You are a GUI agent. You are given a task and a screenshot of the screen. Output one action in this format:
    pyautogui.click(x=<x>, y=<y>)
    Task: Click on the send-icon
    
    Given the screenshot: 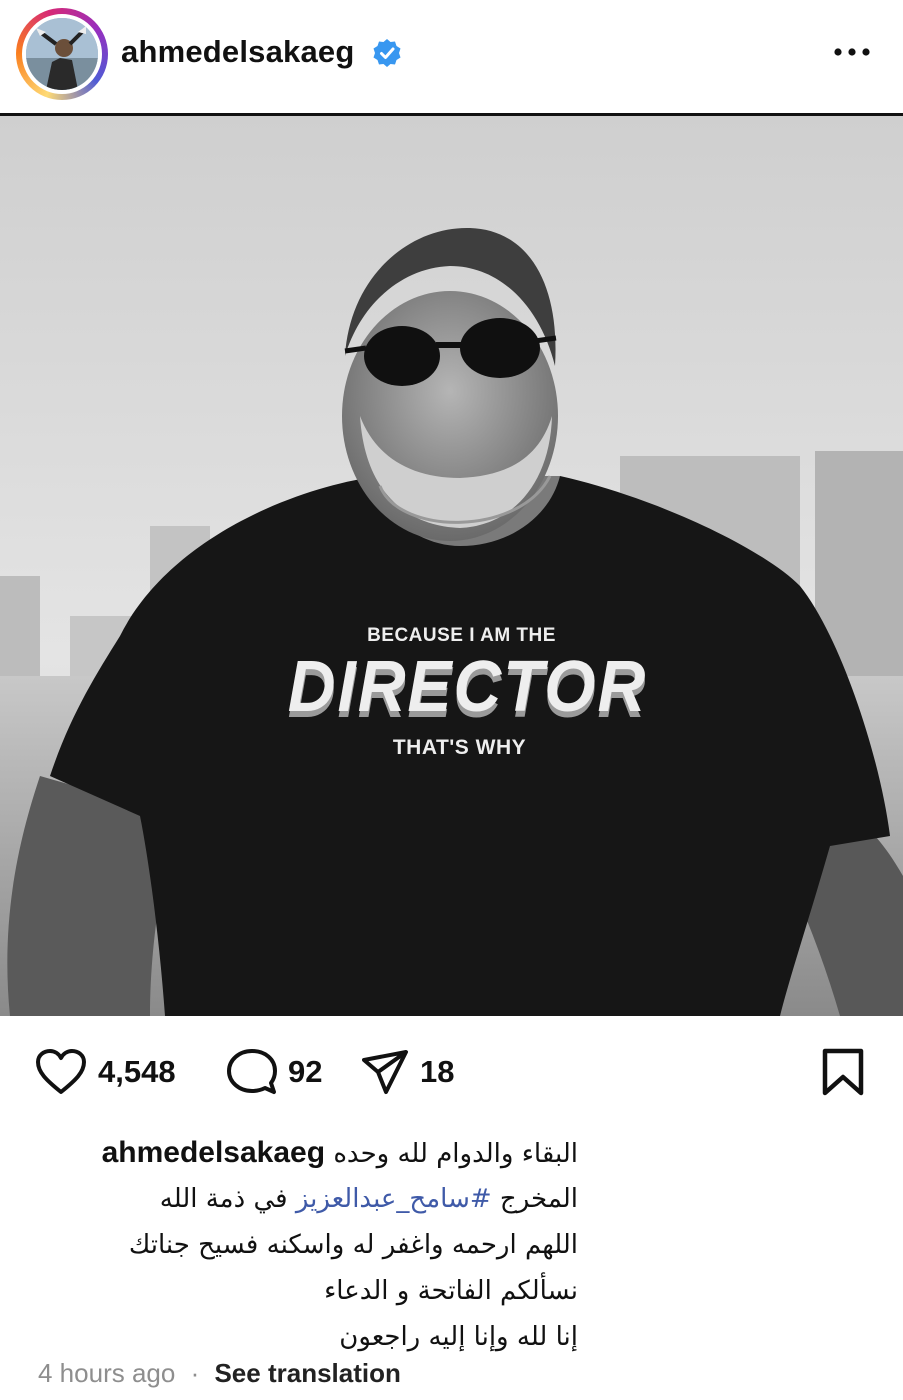 What is the action you would take?
    pyautogui.click(x=385, y=1072)
    